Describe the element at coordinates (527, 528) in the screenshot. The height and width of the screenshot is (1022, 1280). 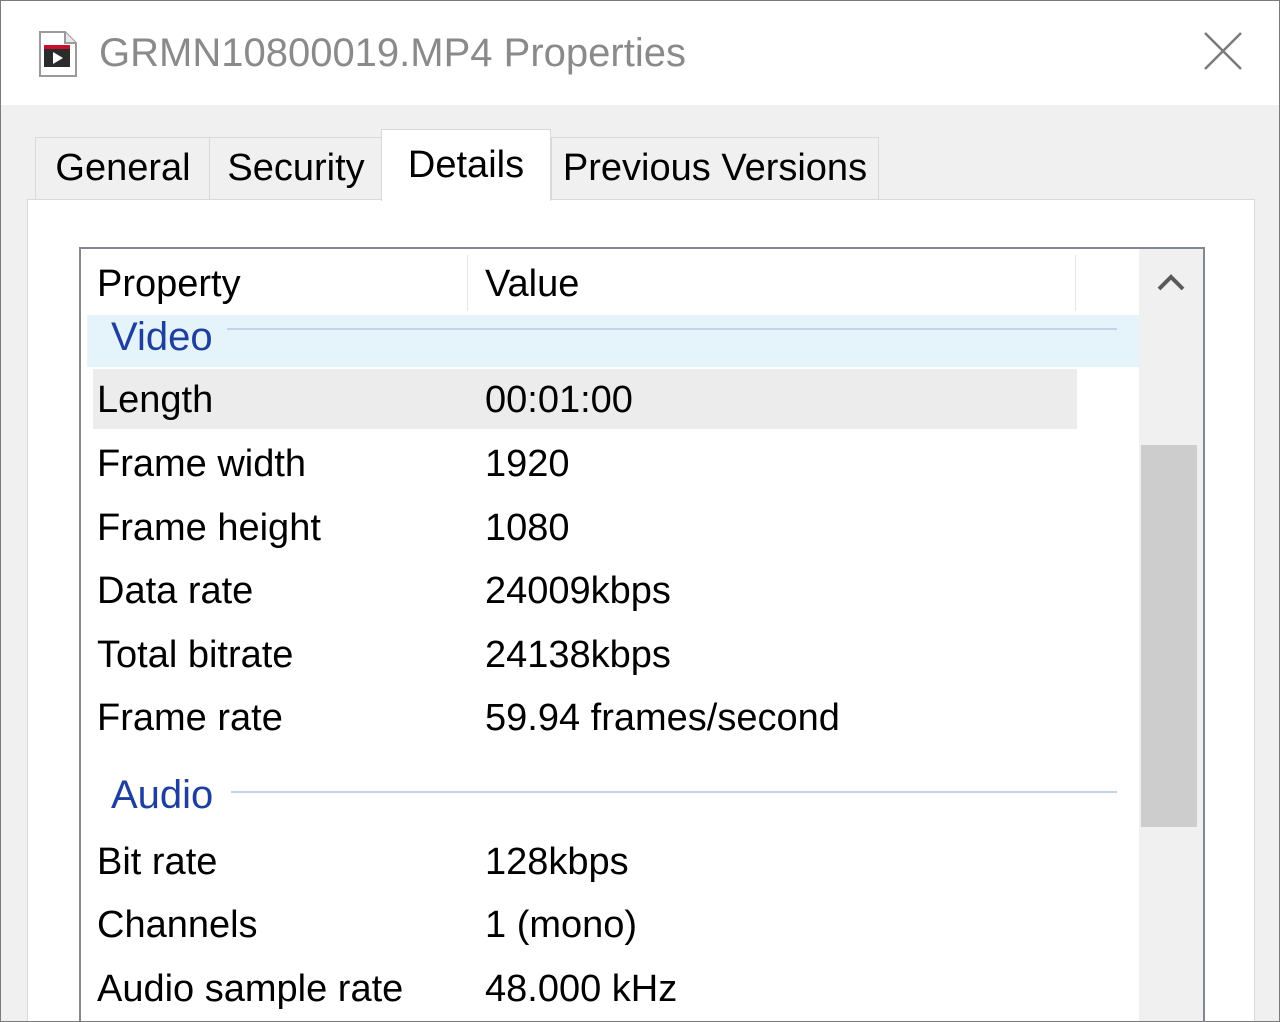
I see `property-value: 1080` at that location.